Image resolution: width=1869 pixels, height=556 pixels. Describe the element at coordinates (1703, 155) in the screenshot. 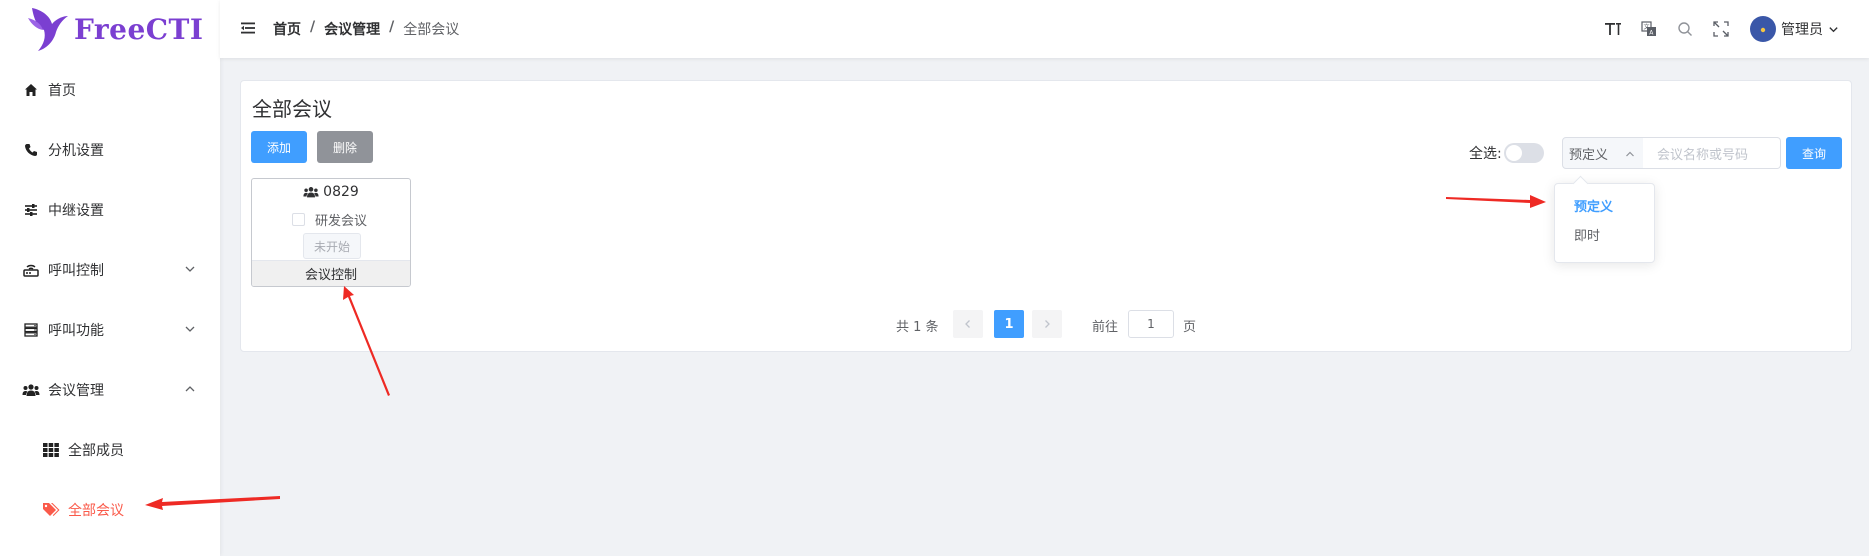

I see `search-placeholder: 会议名称或号码` at that location.